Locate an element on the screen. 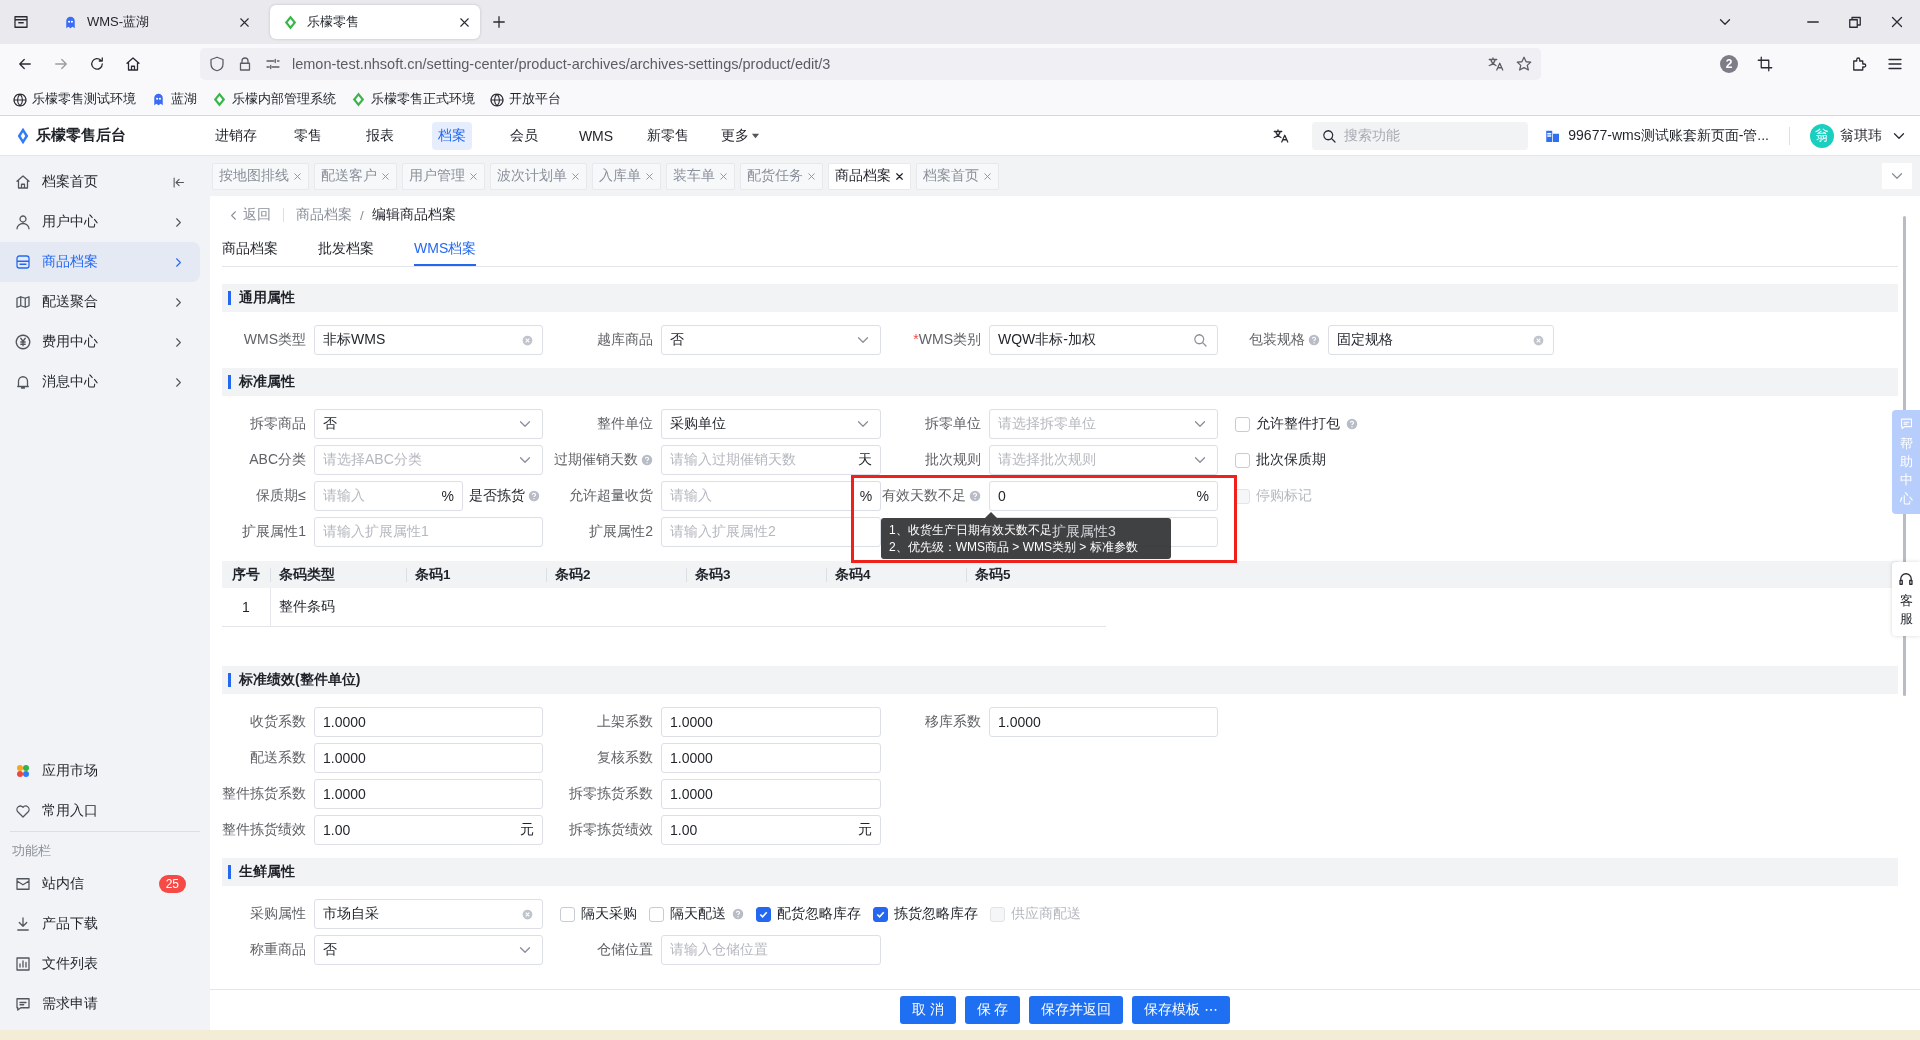 The height and width of the screenshot is (1040, 1920). unit-addon: % is located at coordinates (866, 496).